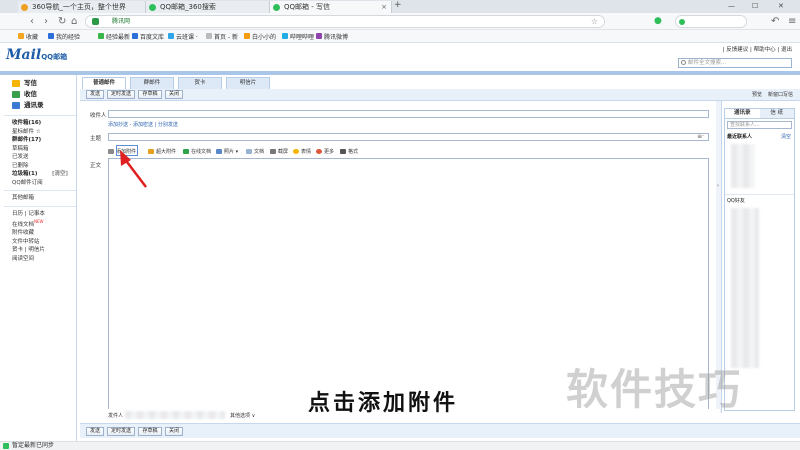 This screenshot has height=450, width=800. Describe the element at coordinates (780, 94) in the screenshot. I see `new-window-link: 新窗口写信` at that location.